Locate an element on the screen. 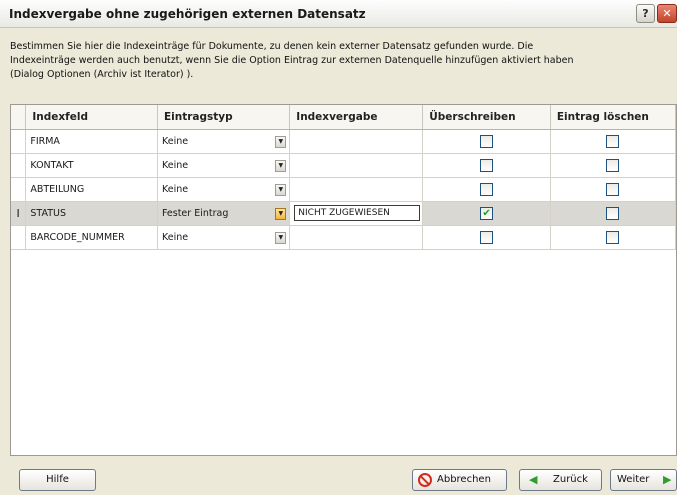  entry-type-select: Fester Eintrag ▼ is located at coordinates (224, 213).